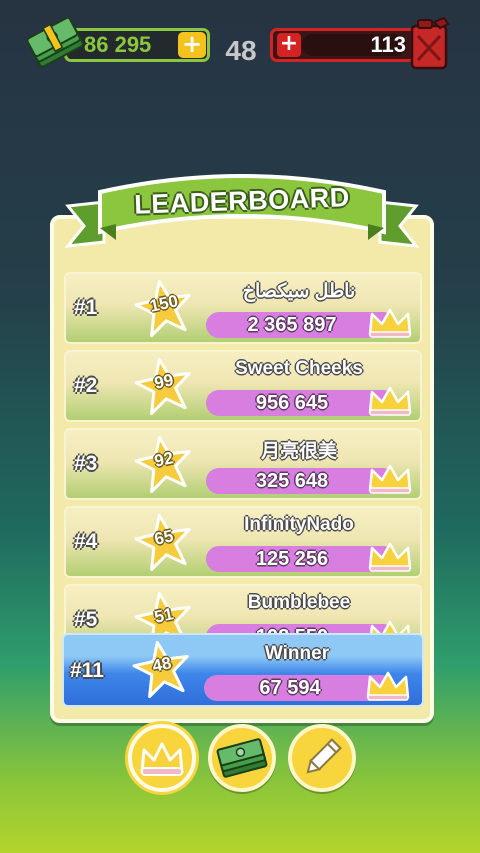  Describe the element at coordinates (118, 44) in the screenshot. I see `money-amount: 86 295` at that location.